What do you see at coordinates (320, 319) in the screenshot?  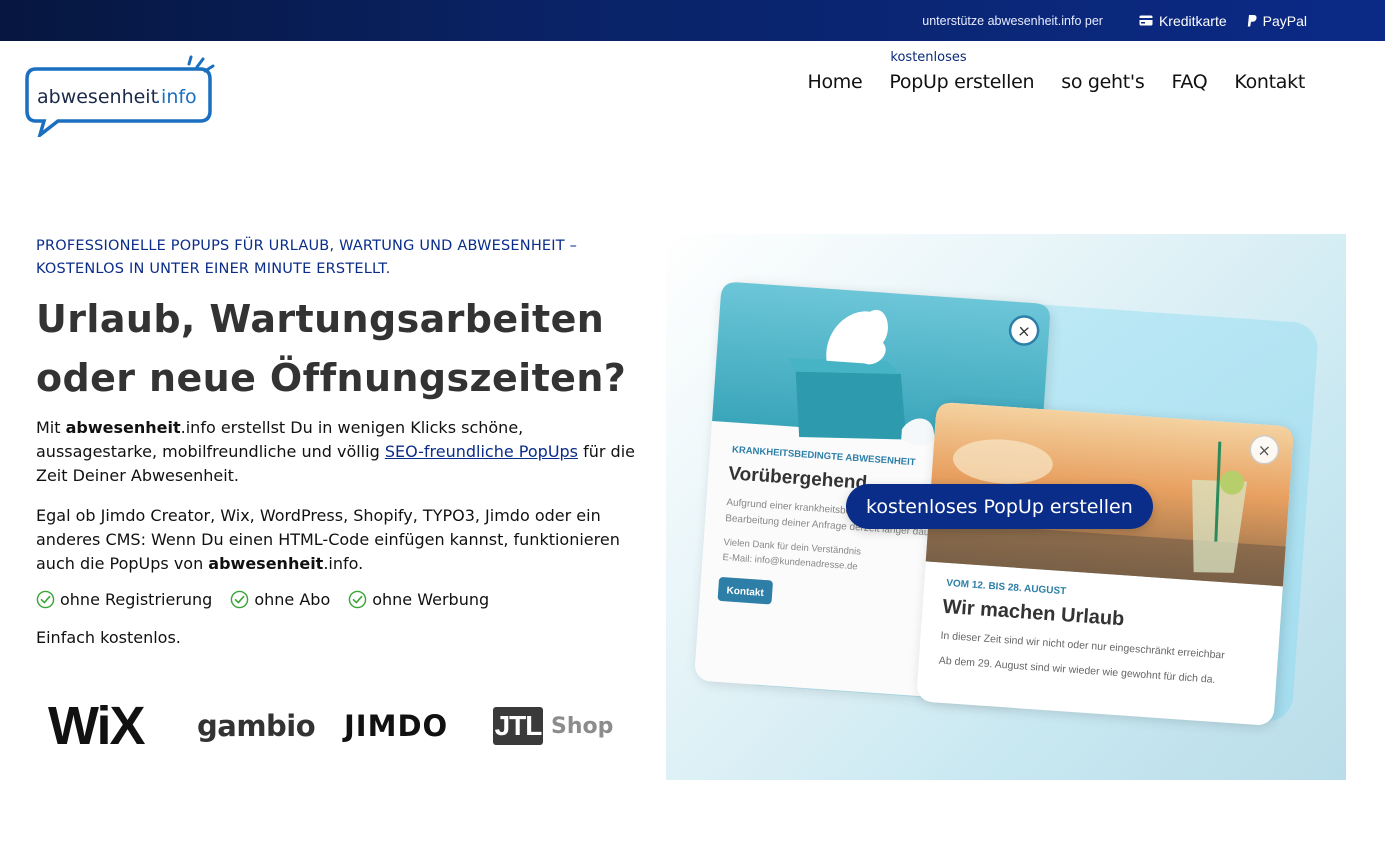 I see `headline-line-1: Urlaub, Wartungsarbeiten` at bounding box center [320, 319].